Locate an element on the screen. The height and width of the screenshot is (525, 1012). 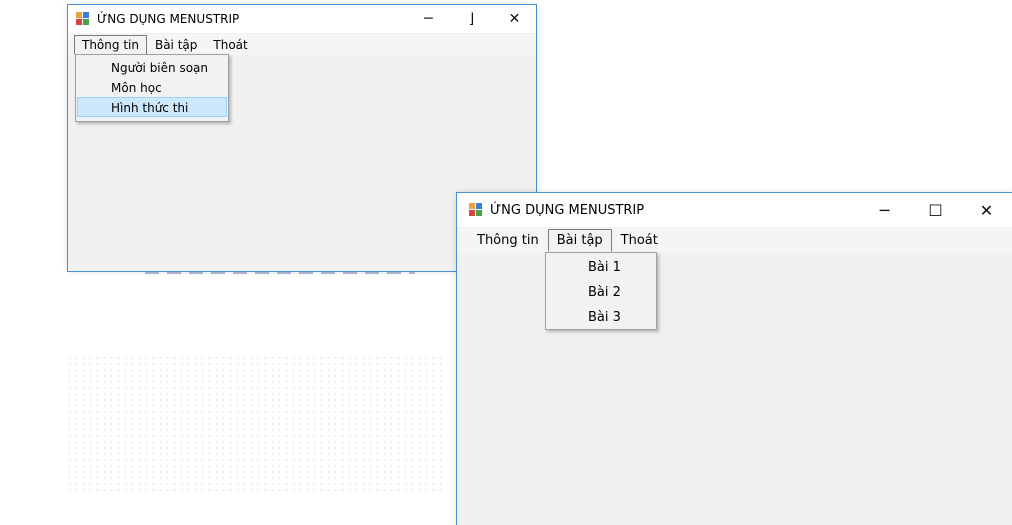
thong-tin-dropdown: Người biên soạn Môn học Hình thức thi is located at coordinates (152, 88).